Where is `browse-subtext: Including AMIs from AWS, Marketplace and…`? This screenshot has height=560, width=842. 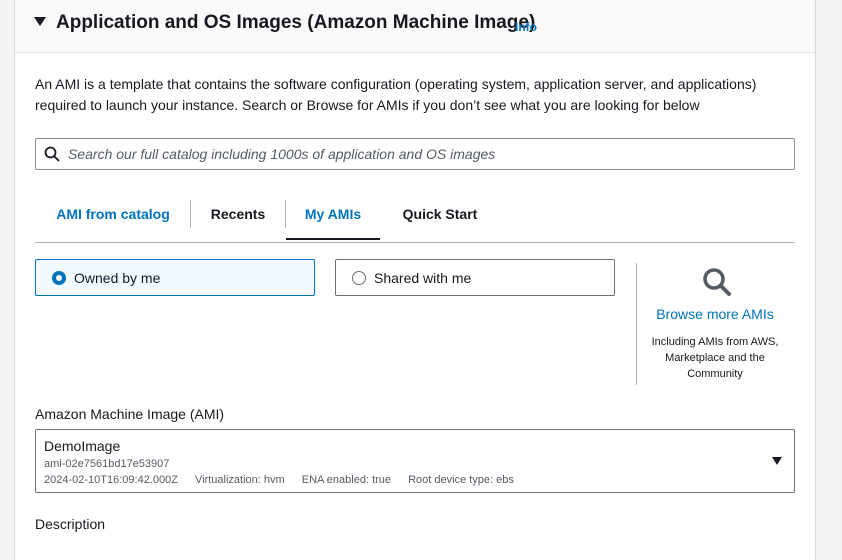
browse-subtext: Including AMIs from AWS, Marketplace and… is located at coordinates (715, 358).